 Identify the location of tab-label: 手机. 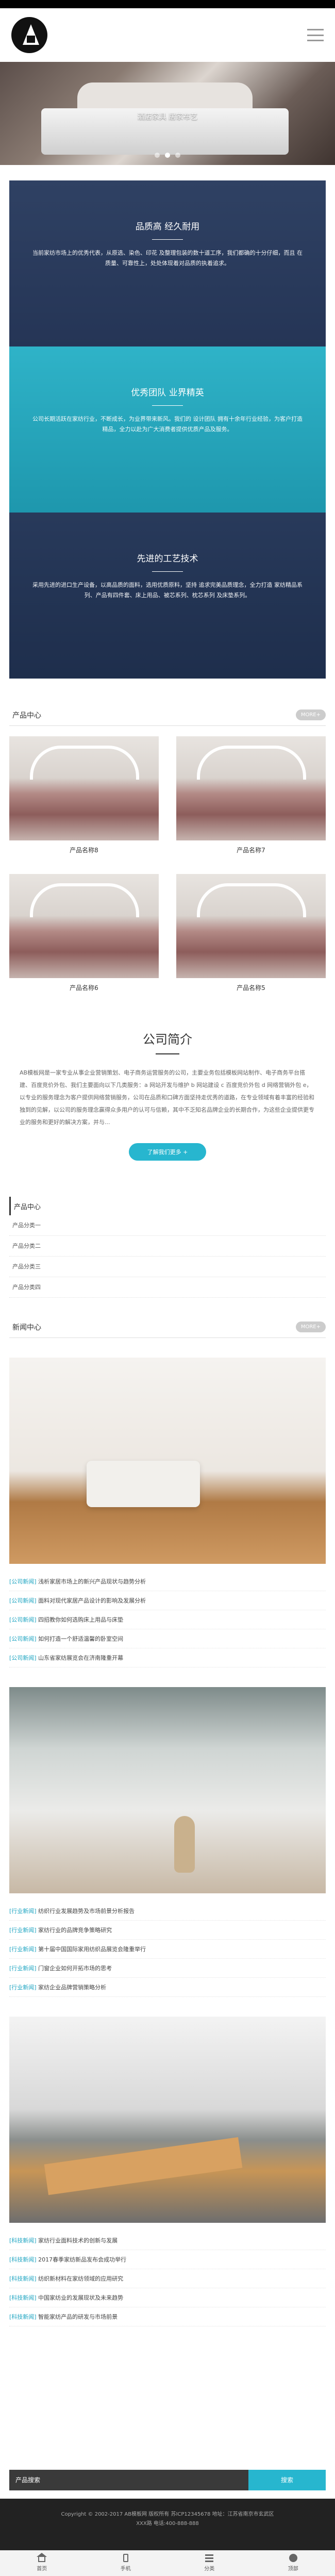
(125, 2569).